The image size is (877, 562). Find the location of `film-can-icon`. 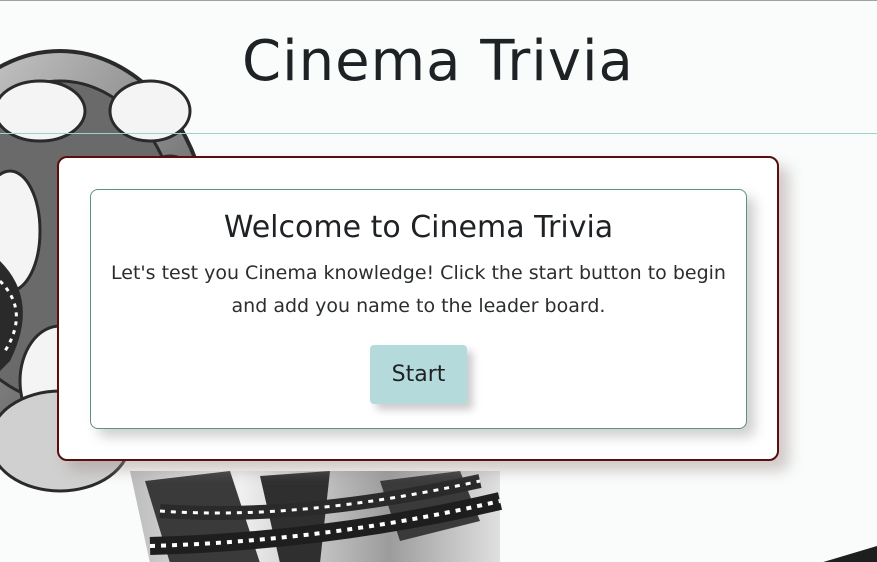

film-can-icon is located at coordinates (316, 516).